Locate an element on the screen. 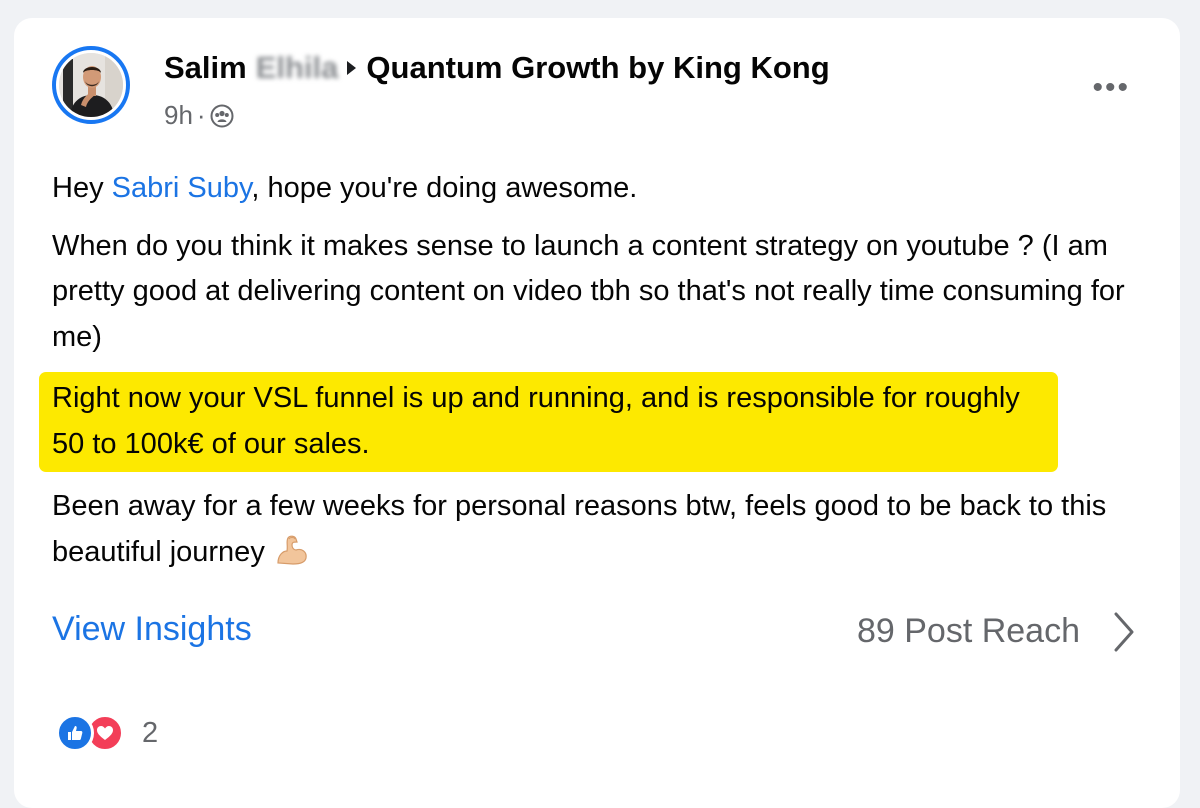 The height and width of the screenshot is (808, 1200). author-avatar is located at coordinates (91, 85).